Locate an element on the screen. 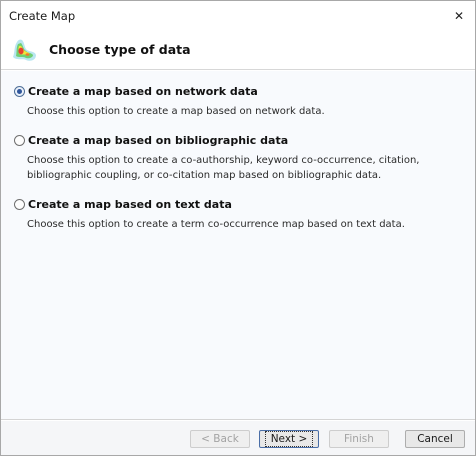  close-button: ✕ is located at coordinates (459, 16).